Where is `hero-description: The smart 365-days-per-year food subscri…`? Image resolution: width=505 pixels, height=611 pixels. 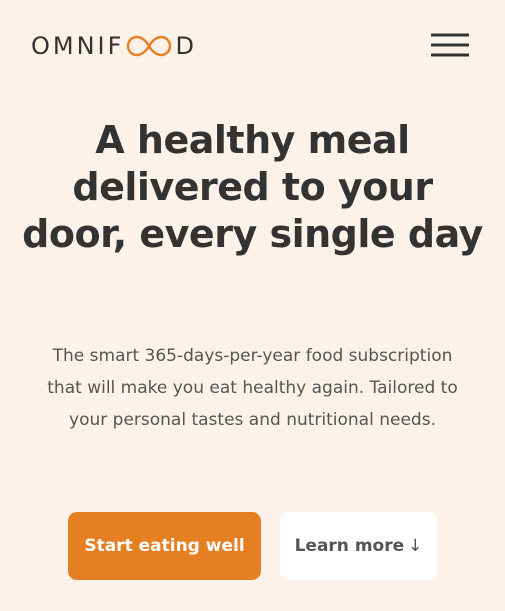 hero-description: The smart 365-days-per-year food subscri… is located at coordinates (252, 388).